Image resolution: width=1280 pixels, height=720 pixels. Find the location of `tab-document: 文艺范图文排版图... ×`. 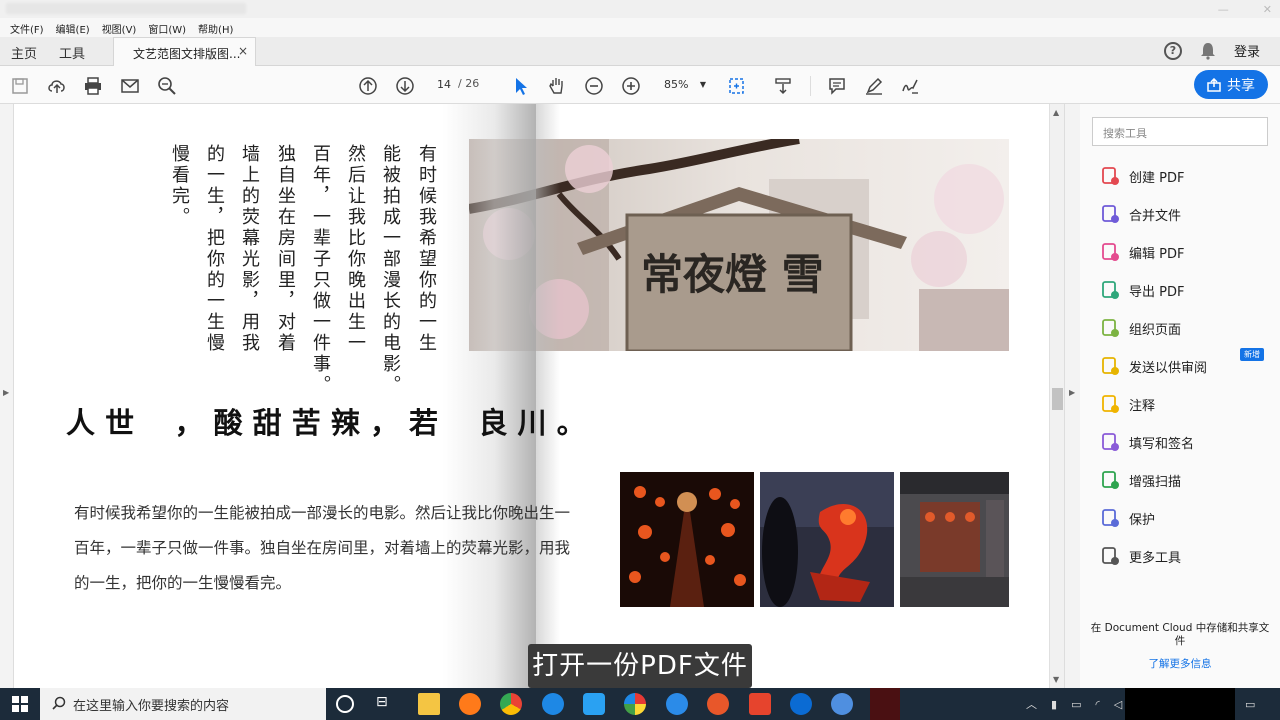

tab-document: 文艺范图文排版图... × is located at coordinates (184, 52).